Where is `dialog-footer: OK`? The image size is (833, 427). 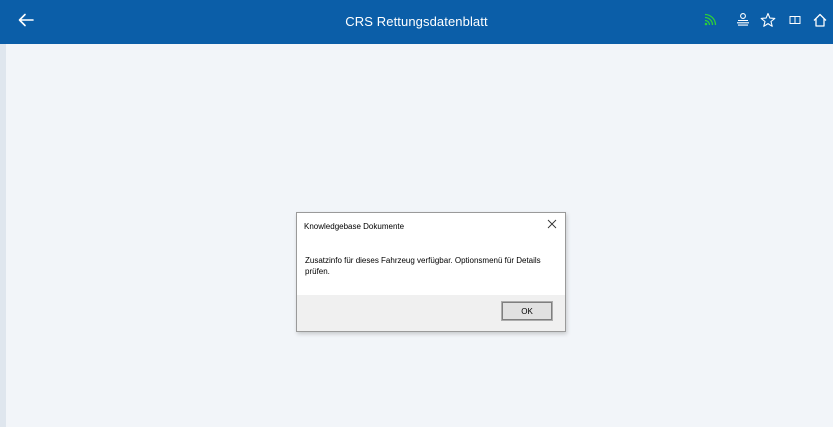 dialog-footer: OK is located at coordinates (431, 313).